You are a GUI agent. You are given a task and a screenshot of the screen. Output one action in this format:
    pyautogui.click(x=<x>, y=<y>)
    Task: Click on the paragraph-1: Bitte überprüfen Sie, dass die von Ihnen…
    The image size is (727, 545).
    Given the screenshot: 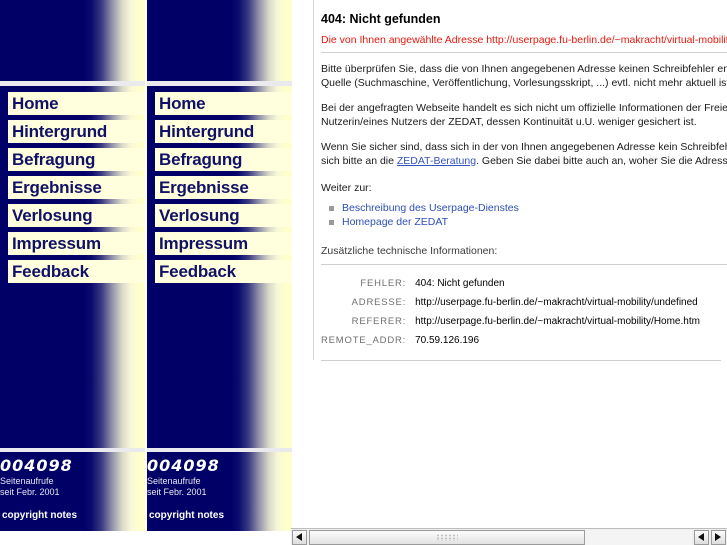 What is the action you would take?
    pyautogui.click(x=524, y=76)
    